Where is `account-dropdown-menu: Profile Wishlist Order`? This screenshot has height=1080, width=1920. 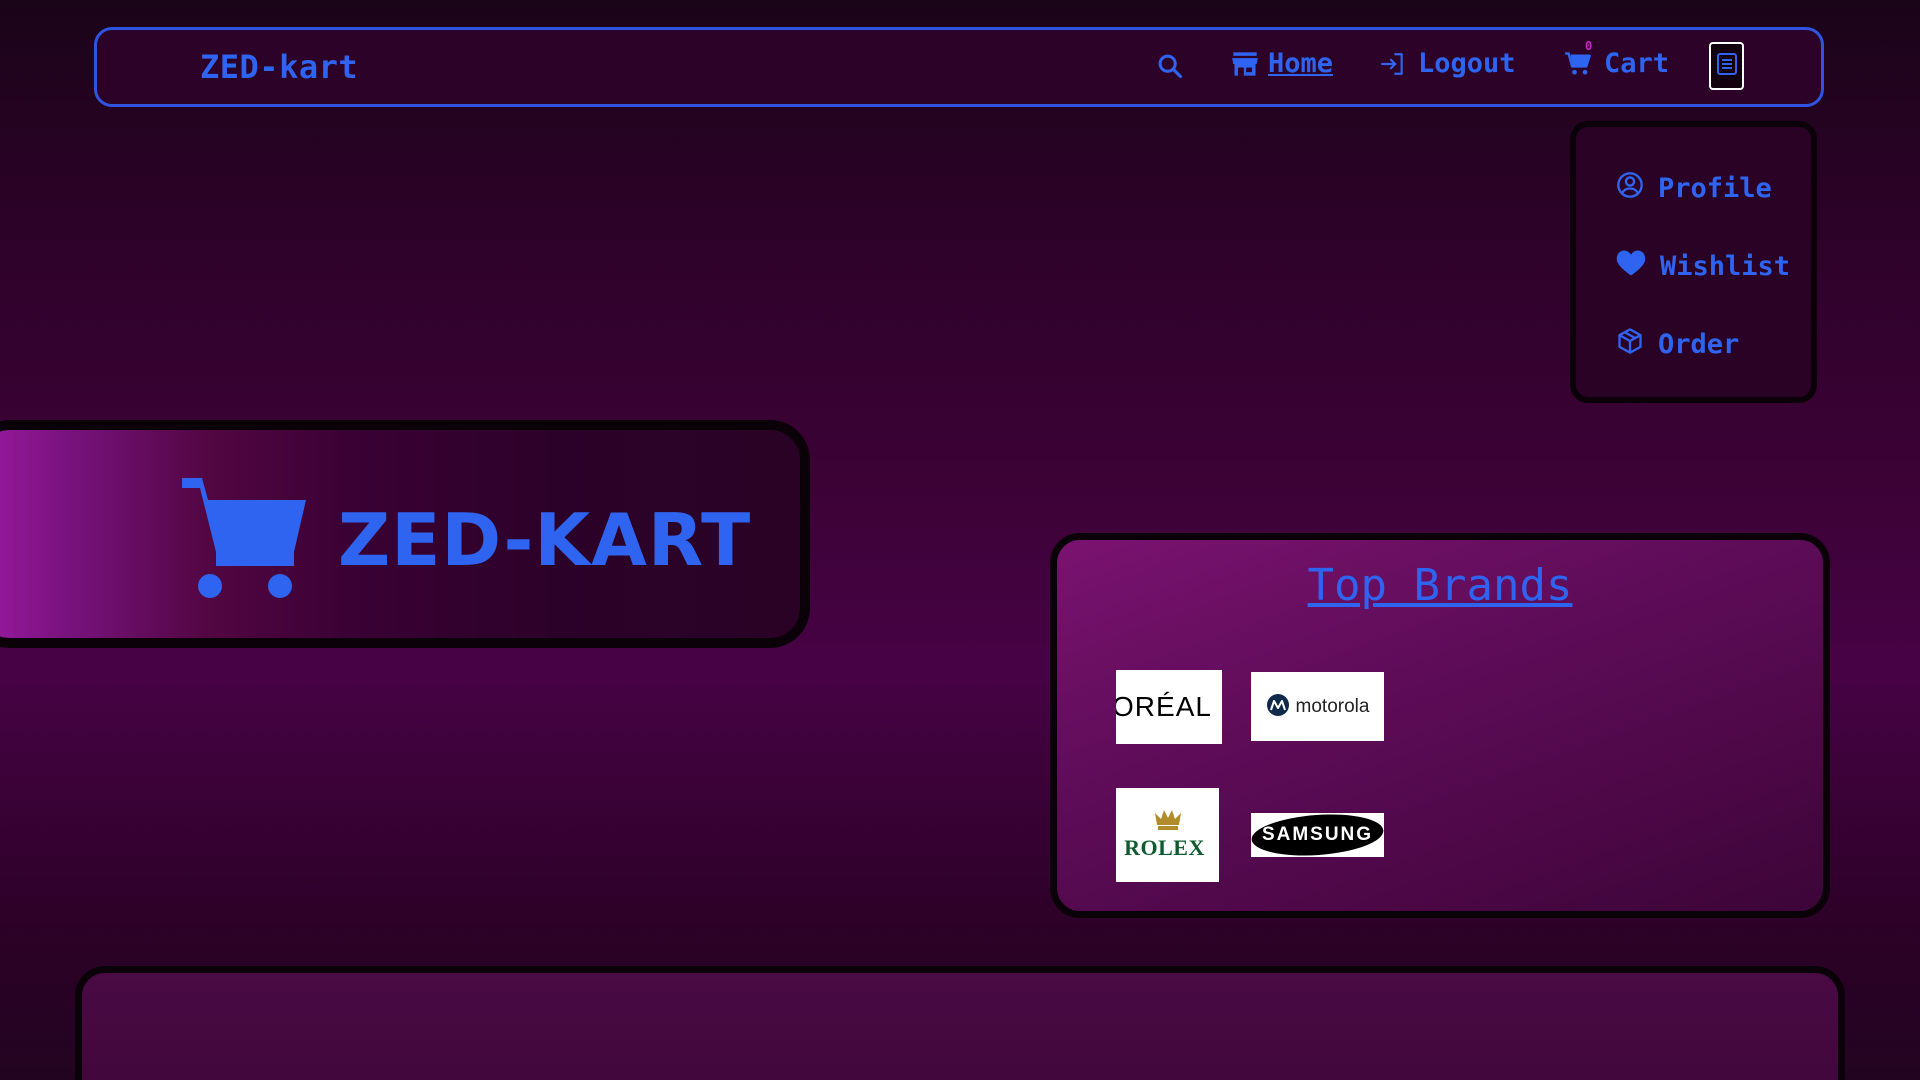
account-dropdown-menu: Profile Wishlist Order is located at coordinates (1693, 262).